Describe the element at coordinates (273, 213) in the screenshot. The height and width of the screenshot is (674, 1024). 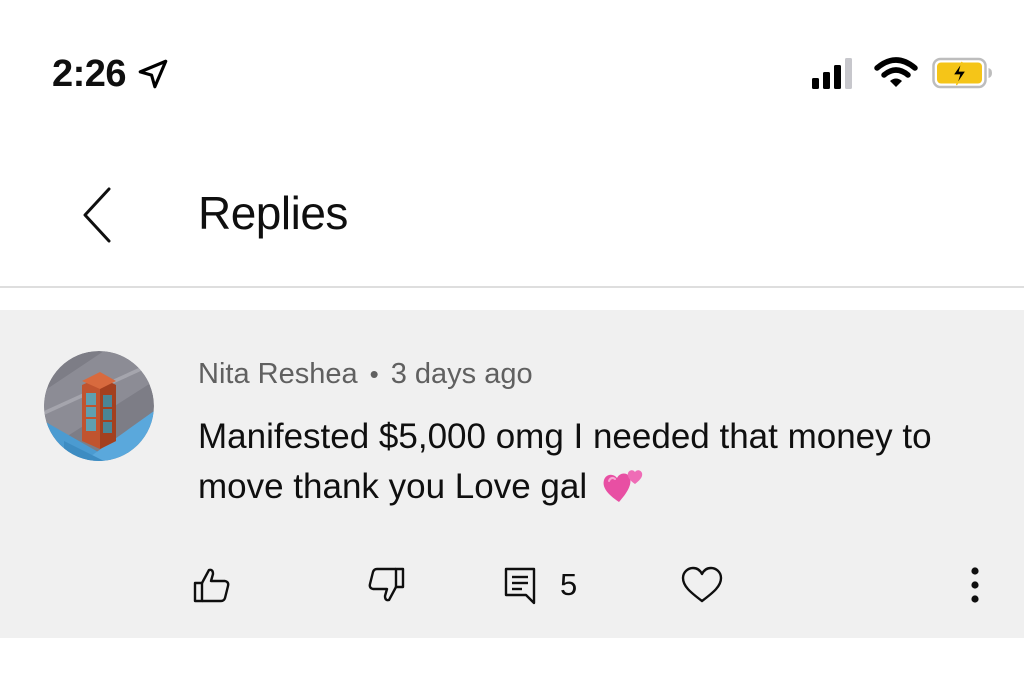
I see `page-title: Replies` at that location.